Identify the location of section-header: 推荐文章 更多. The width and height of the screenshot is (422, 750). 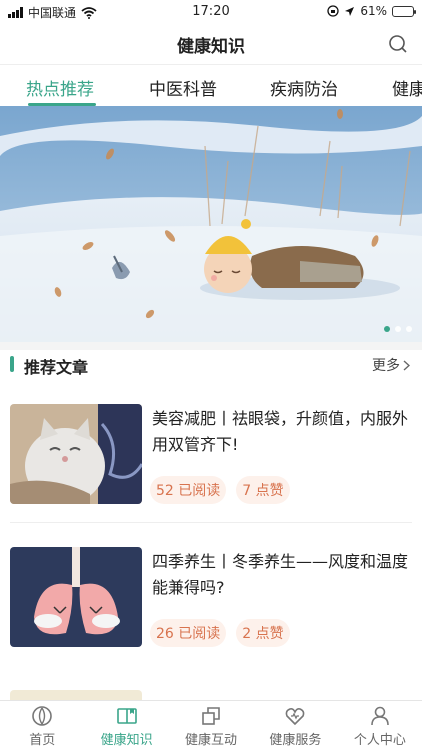
(211, 365).